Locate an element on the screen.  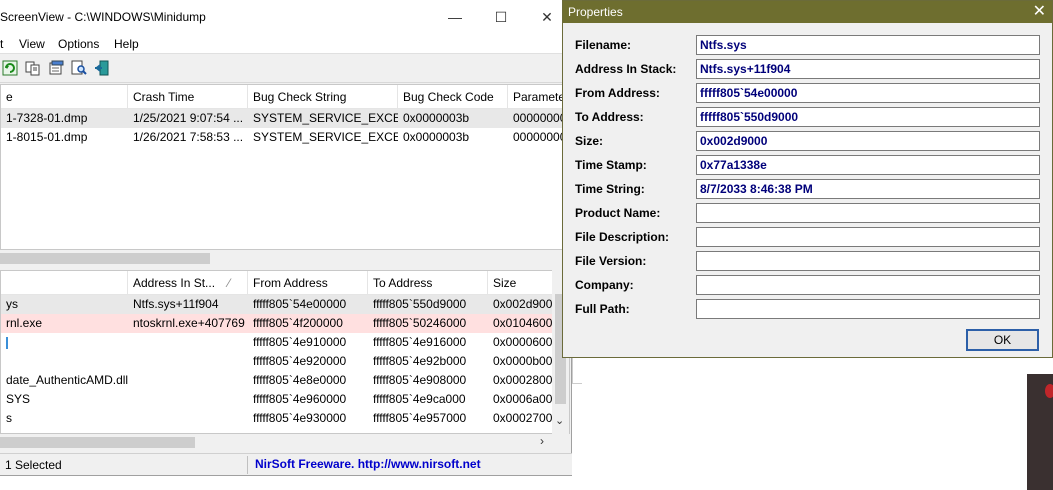
menu-view: View is located at coordinates (32, 44).